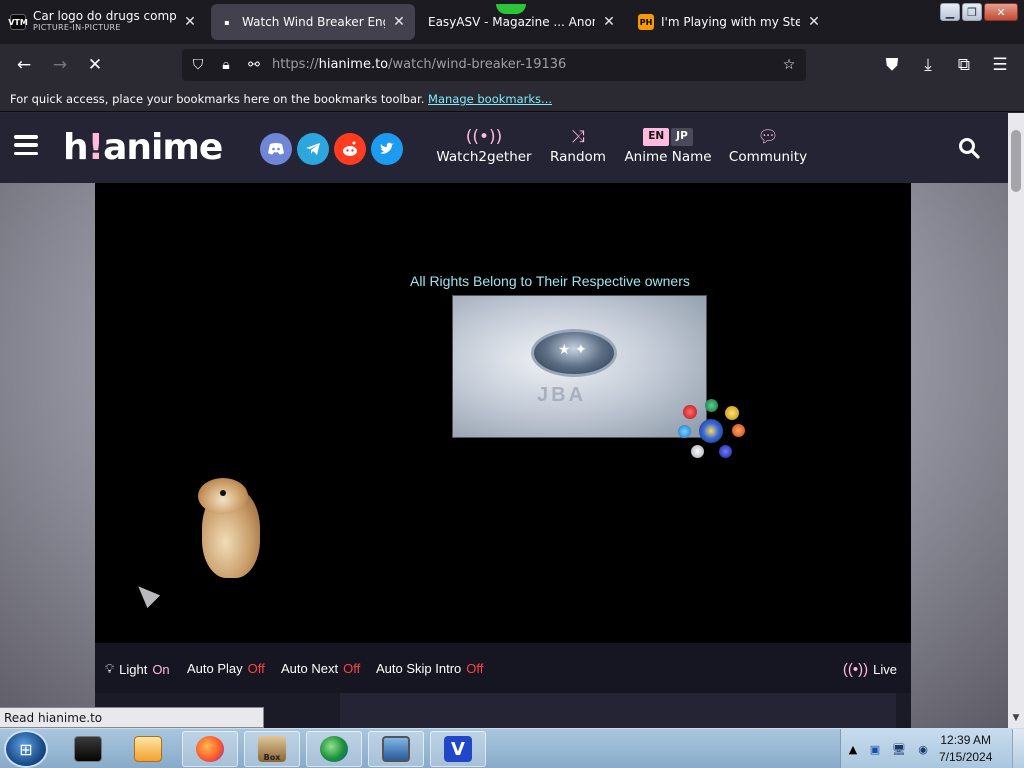  Describe the element at coordinates (110, 668) in the screenshot. I see `lightbulb-icon: 💡︎` at that location.